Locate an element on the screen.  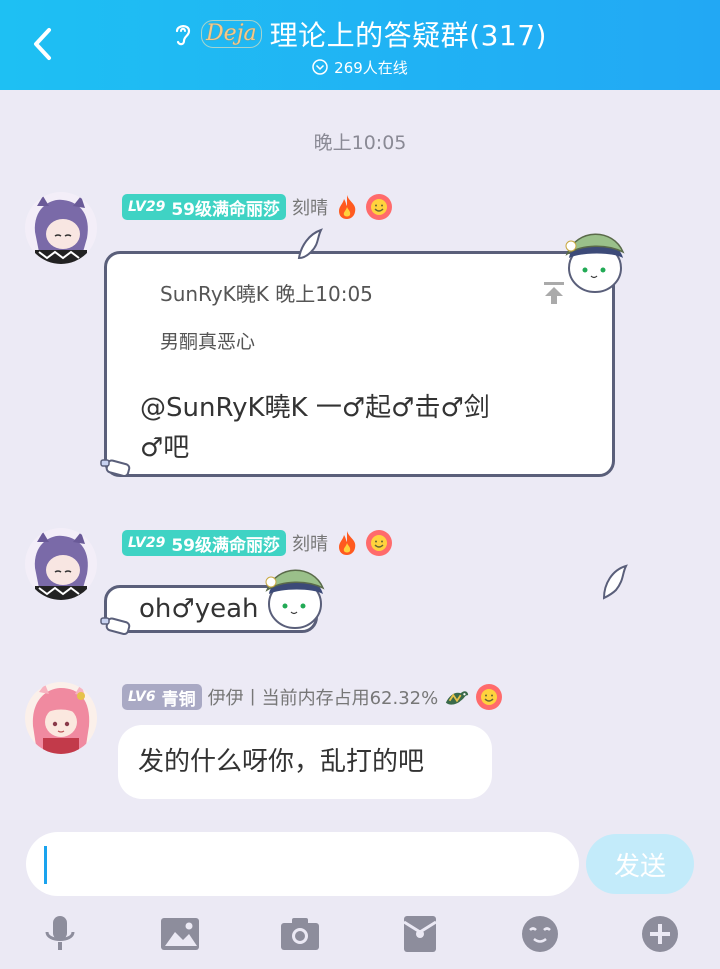
image-button is located at coordinates (180, 934).